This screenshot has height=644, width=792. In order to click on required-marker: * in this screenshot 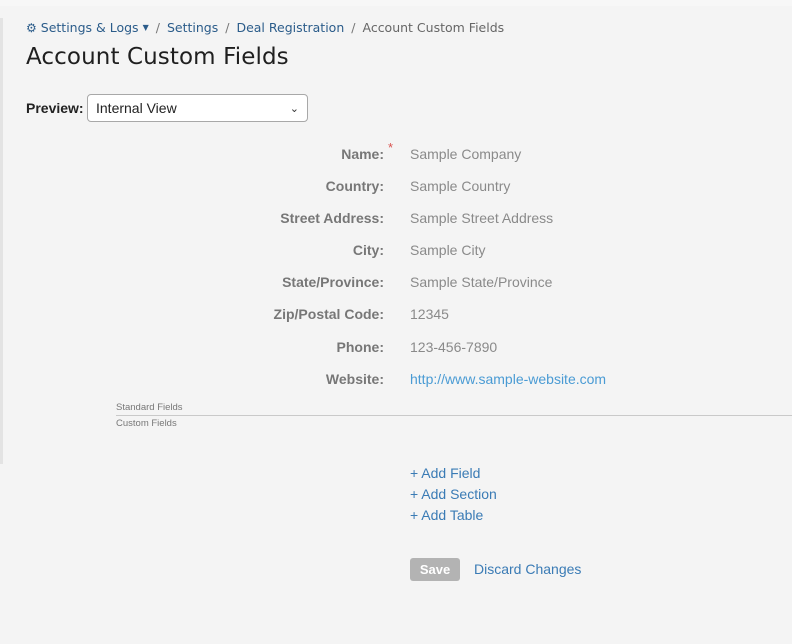, I will do `click(391, 147)`.